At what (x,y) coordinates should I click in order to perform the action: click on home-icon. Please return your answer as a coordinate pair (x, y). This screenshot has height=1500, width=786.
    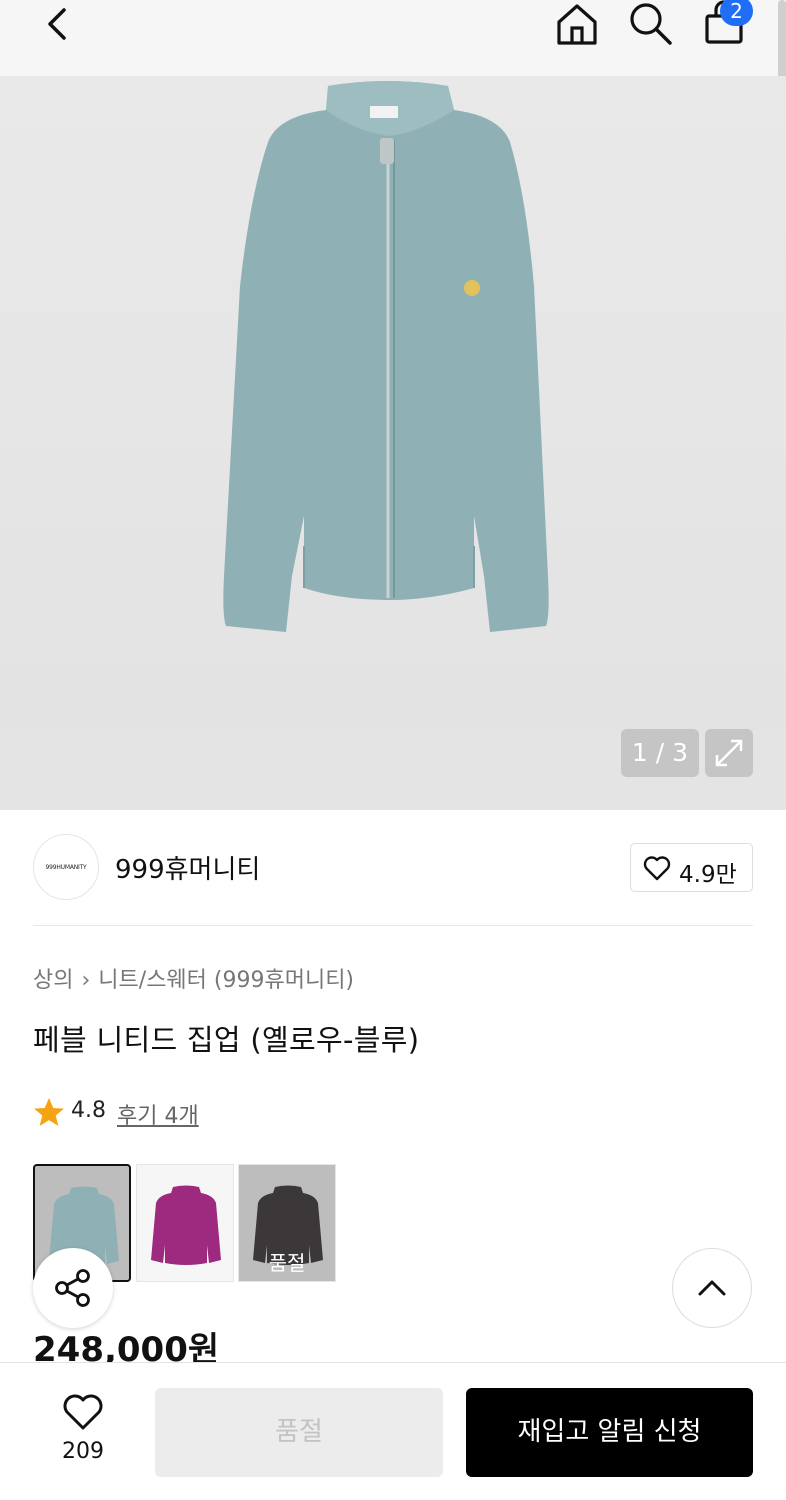
    Looking at the image, I should click on (577, 24).